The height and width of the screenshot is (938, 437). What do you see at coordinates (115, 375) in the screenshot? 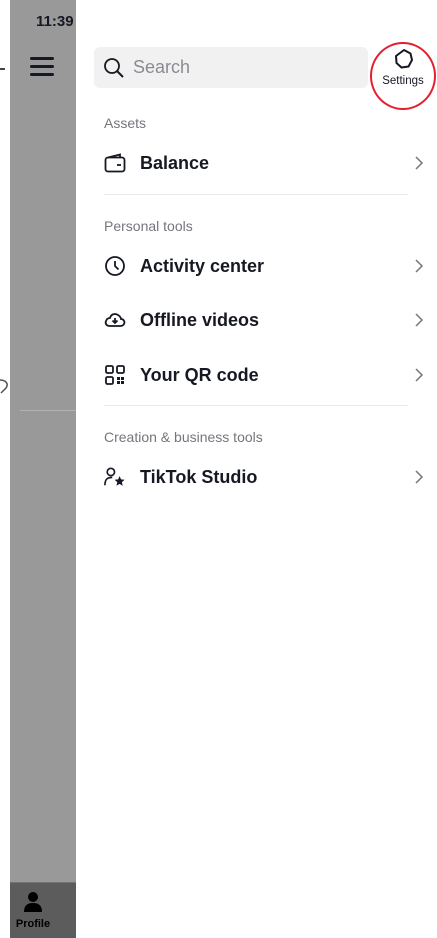
I see `qr-code-icon` at bounding box center [115, 375].